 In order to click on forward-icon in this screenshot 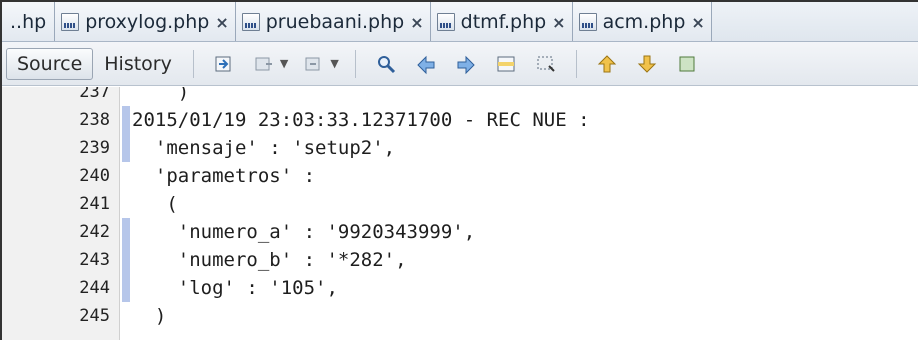, I will do `click(314, 64)`.